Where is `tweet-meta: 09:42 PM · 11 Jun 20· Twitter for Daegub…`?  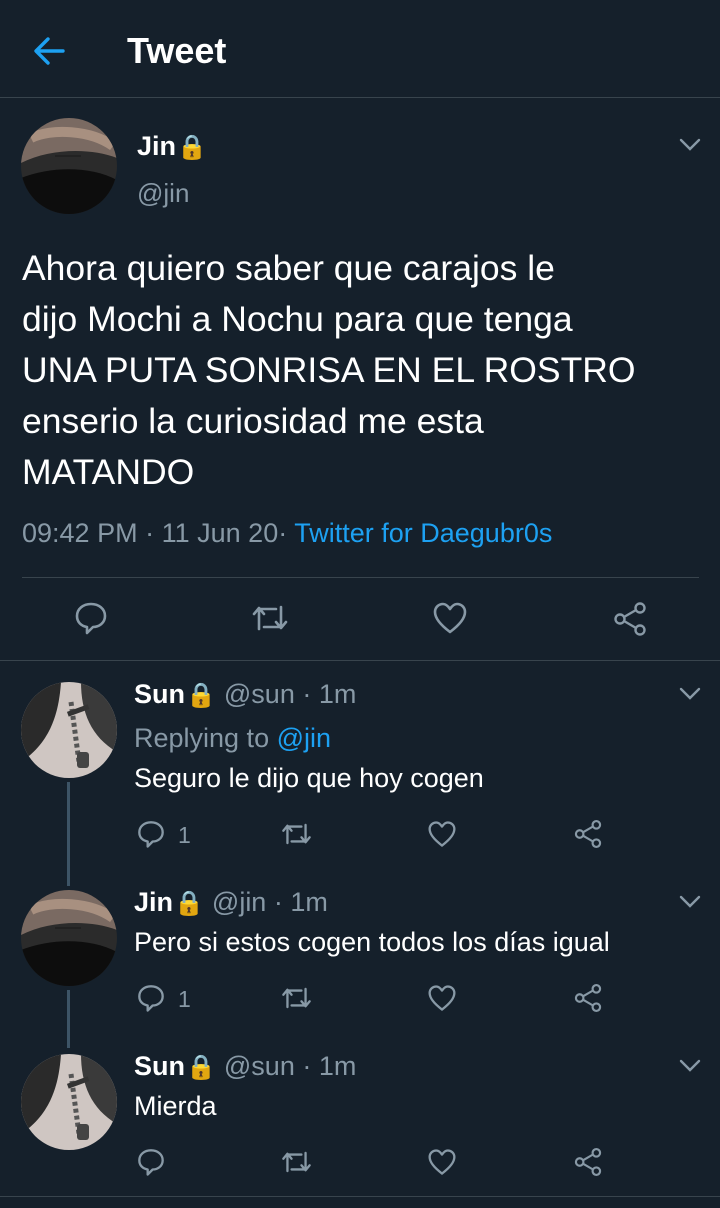
tweet-meta: 09:42 PM · 11 Jun 20· Twitter for Daegub… is located at coordinates (287, 533).